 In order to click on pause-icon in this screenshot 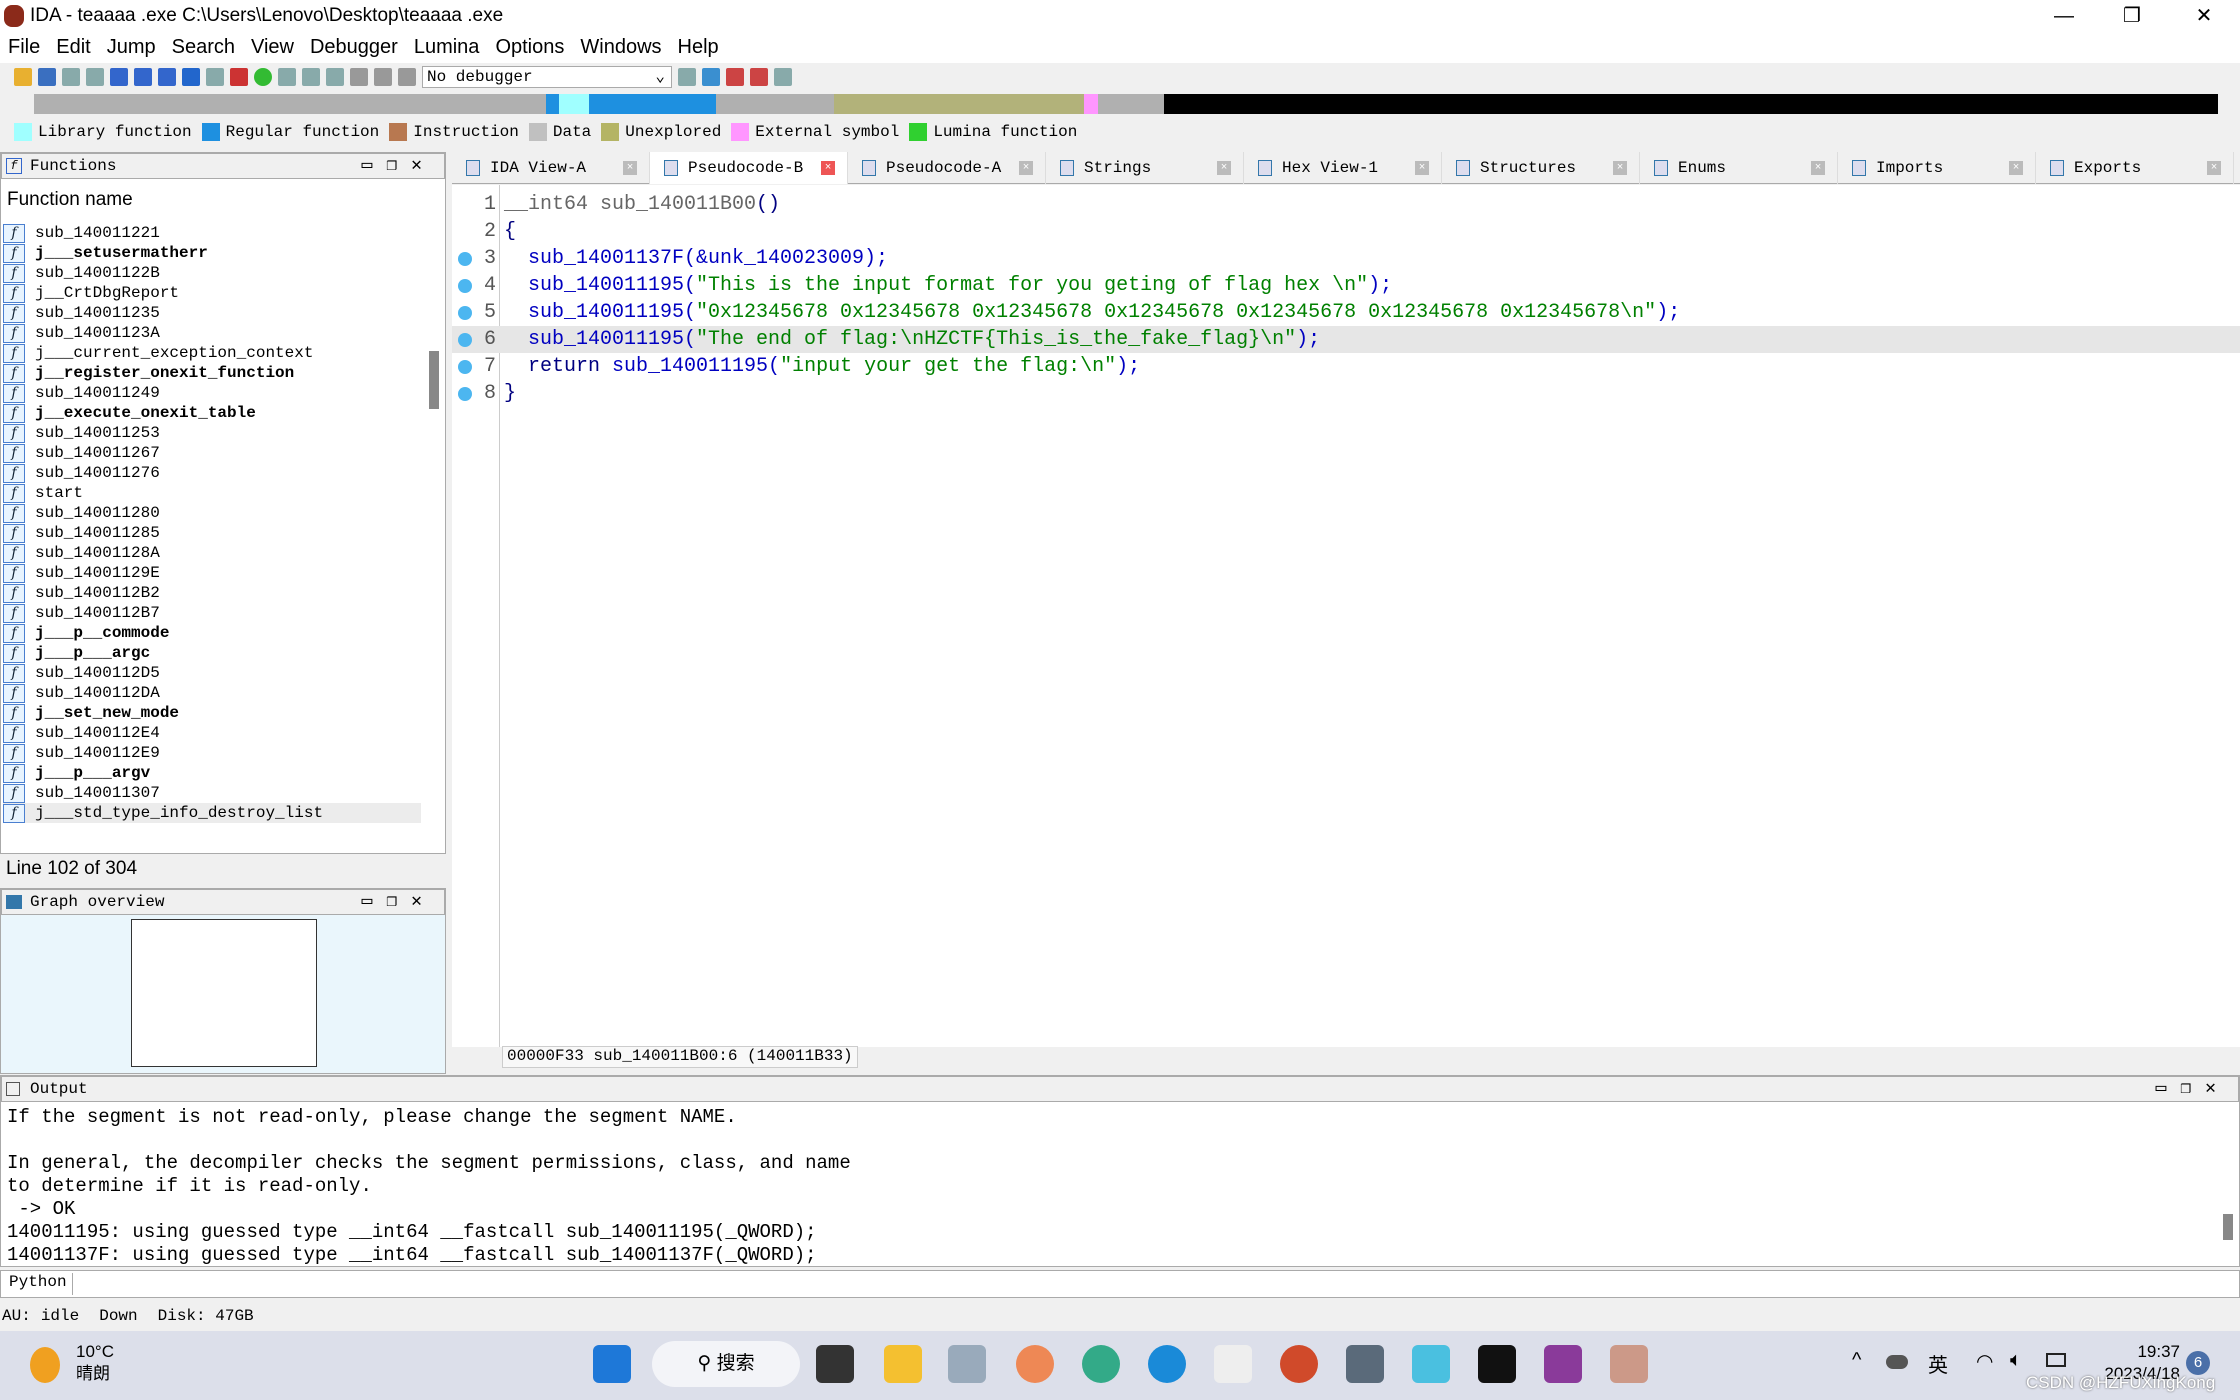, I will do `click(383, 77)`.